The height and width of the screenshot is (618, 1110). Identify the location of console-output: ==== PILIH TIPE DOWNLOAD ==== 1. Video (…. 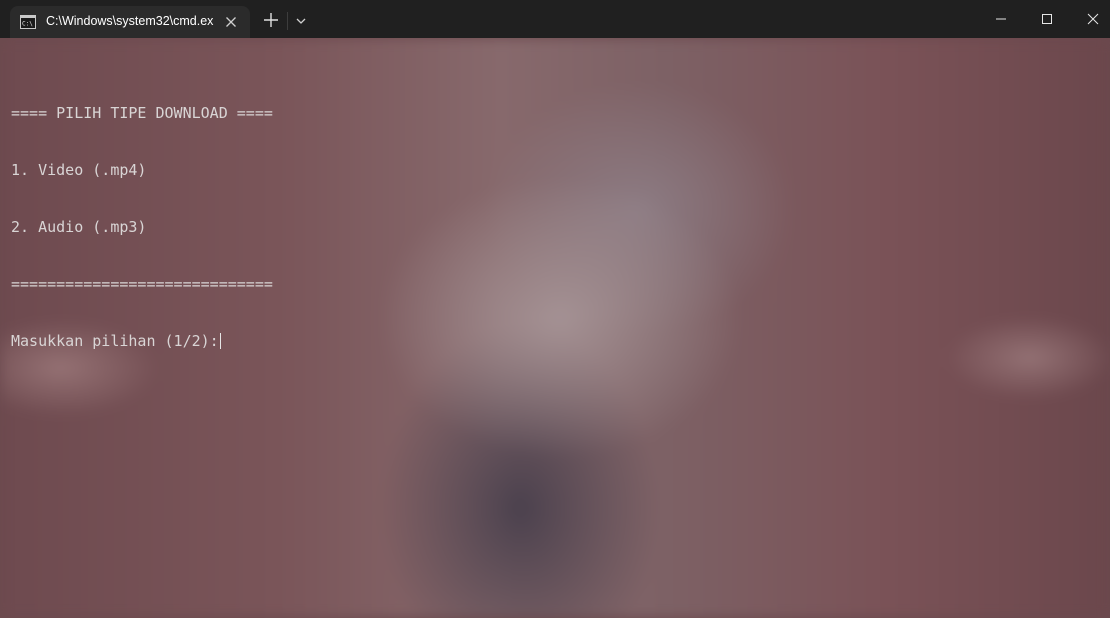
(142, 227).